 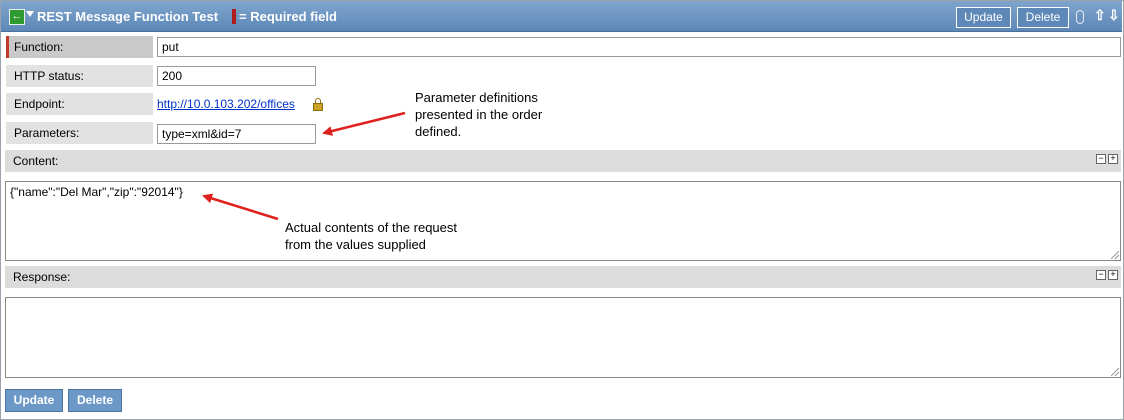 I want to click on content-arrow, so click(x=240, y=207).